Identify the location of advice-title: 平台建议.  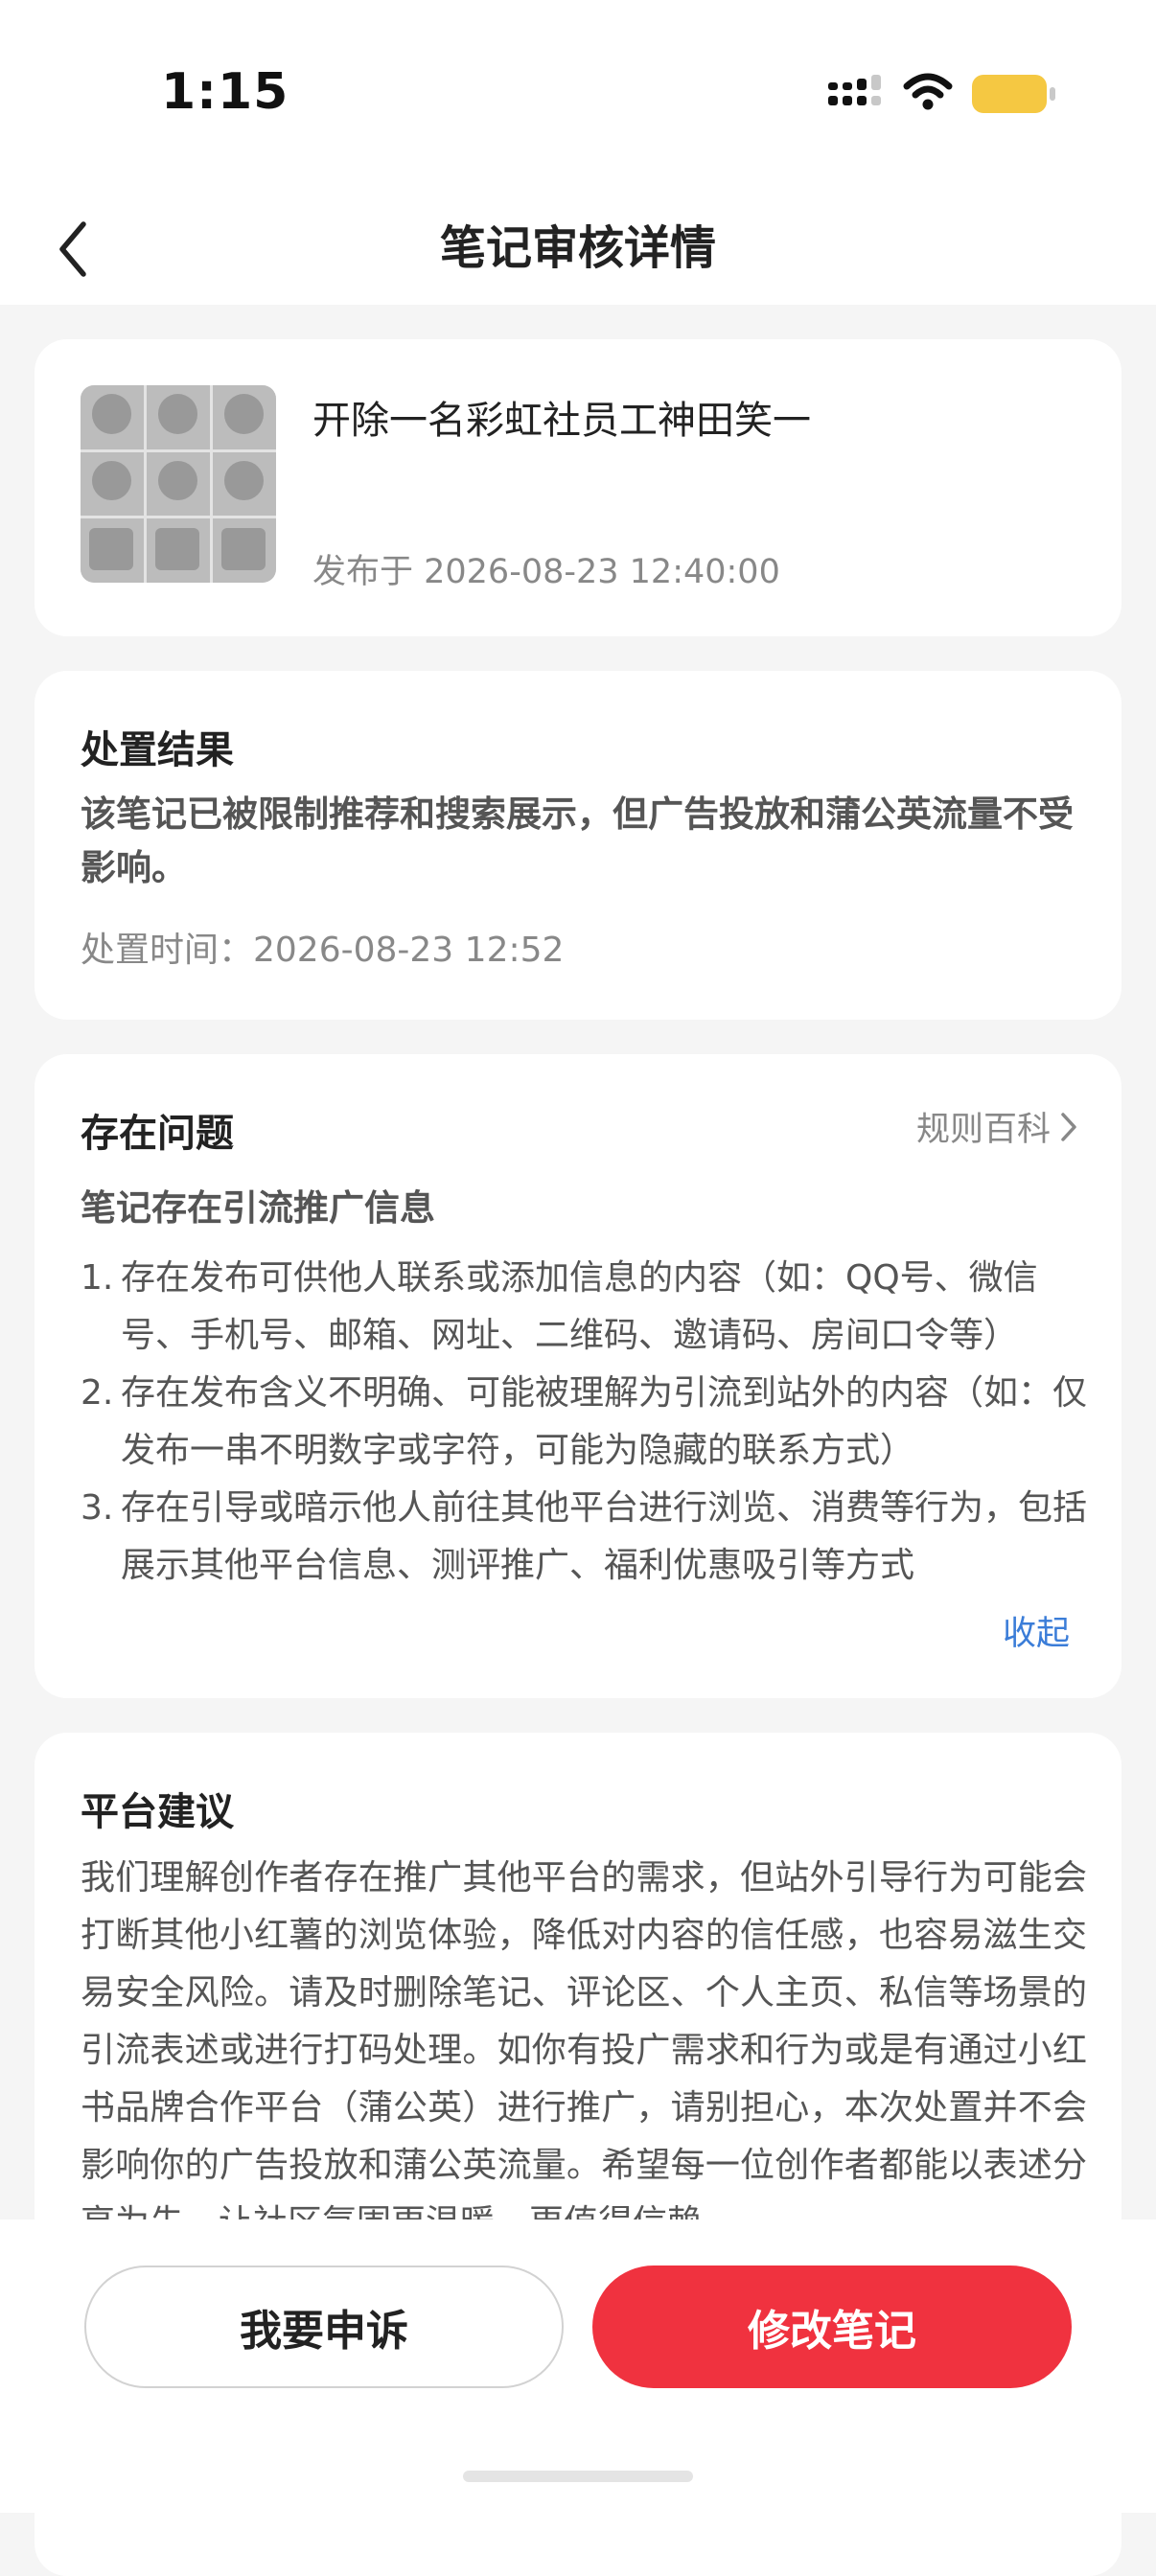
(158, 1812).